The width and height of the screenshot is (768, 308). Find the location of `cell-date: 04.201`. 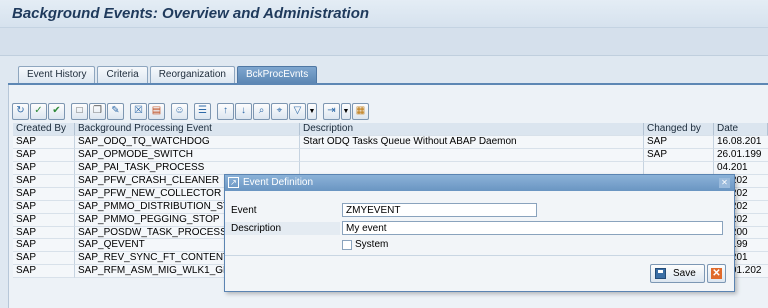

cell-date: 04.201 is located at coordinates (741, 168).